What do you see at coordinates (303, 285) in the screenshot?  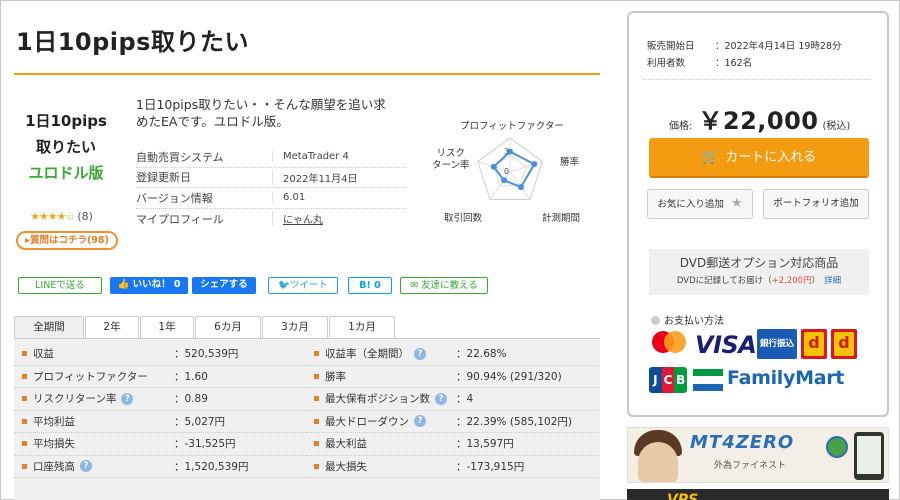 I see `tweet-button: 🐦ツイート` at bounding box center [303, 285].